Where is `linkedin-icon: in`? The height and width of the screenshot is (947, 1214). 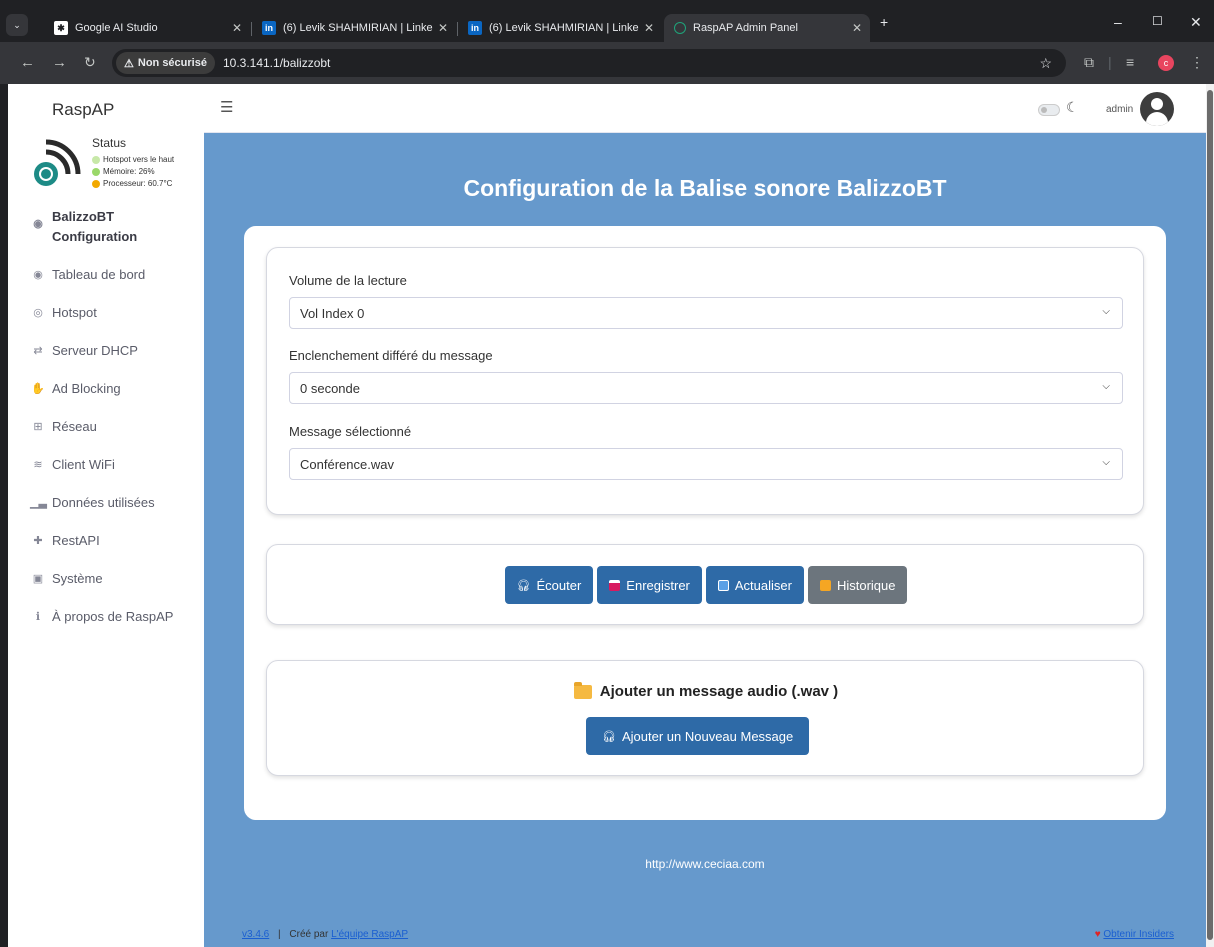 linkedin-icon: in is located at coordinates (269, 28).